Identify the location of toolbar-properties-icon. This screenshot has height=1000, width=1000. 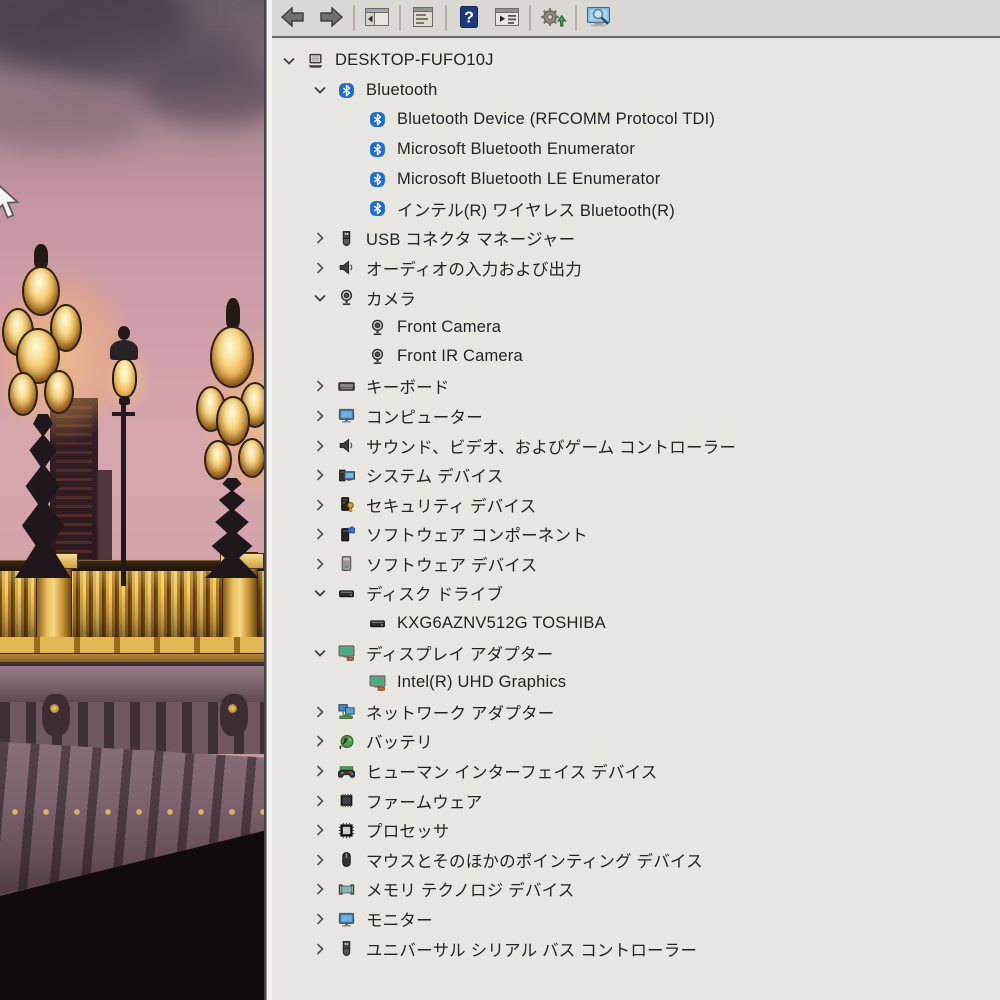
(423, 18).